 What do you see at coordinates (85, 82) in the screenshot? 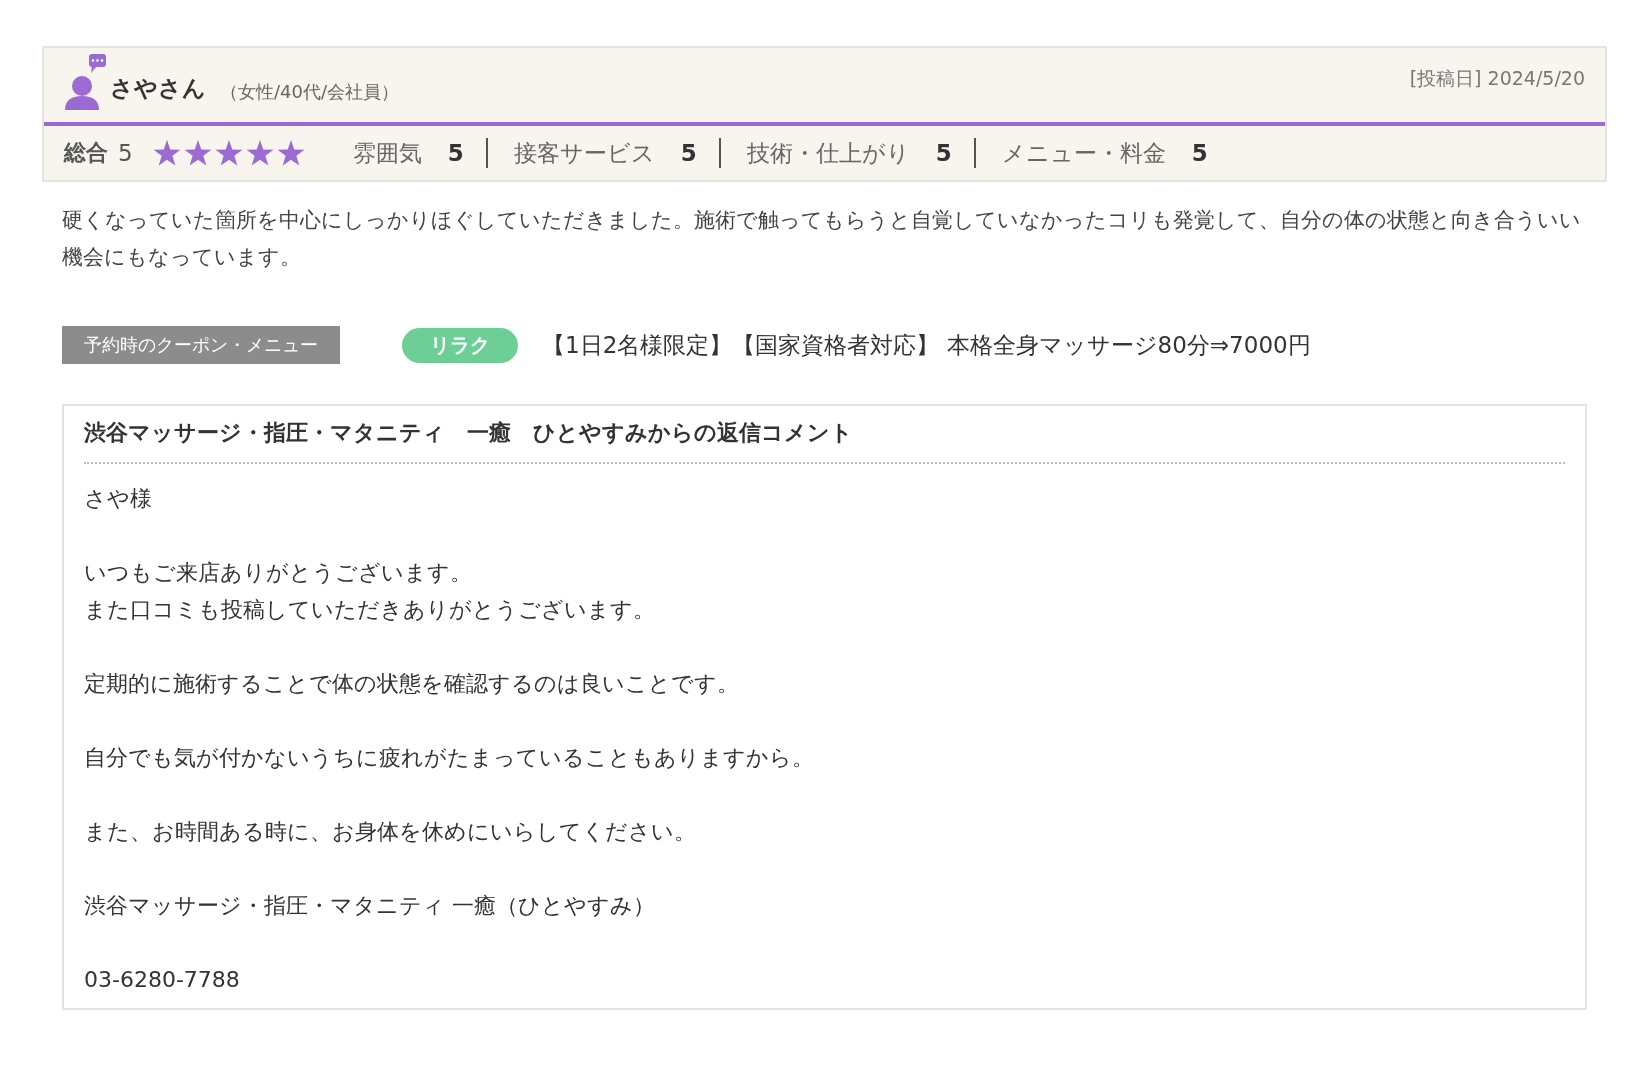
I see `user-speech-bubble-icon` at bounding box center [85, 82].